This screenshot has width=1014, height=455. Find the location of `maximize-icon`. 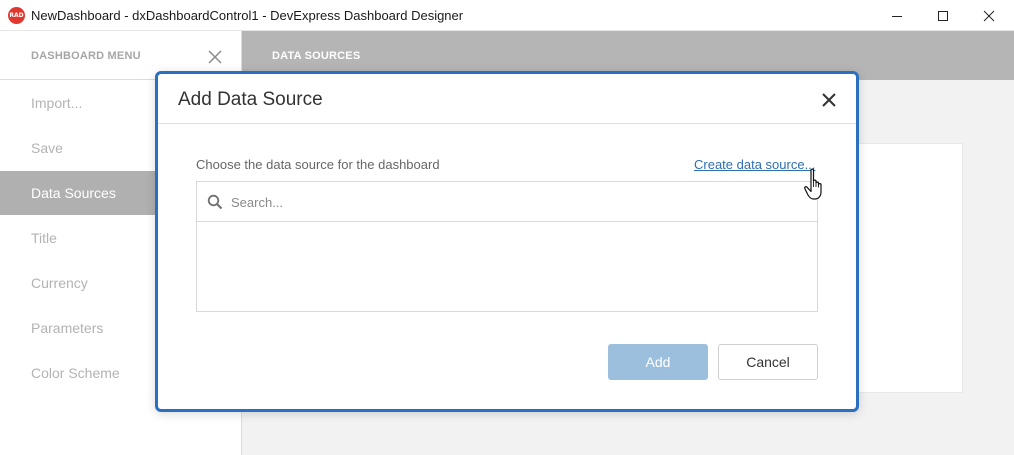

maximize-icon is located at coordinates (943, 15).